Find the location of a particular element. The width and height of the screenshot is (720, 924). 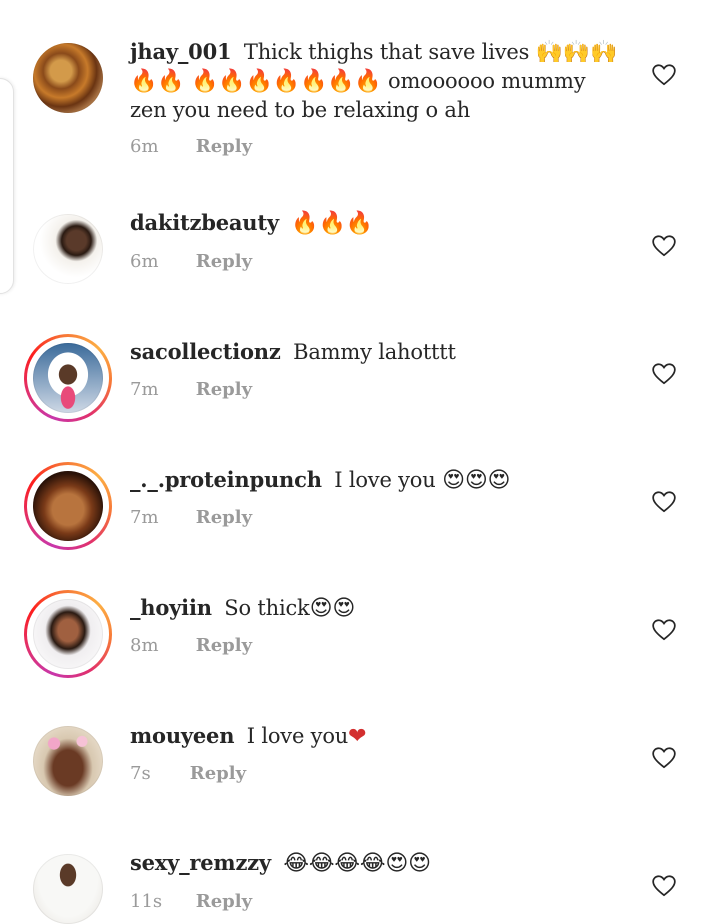

comment-meta: 8m Reply is located at coordinates (191, 645).